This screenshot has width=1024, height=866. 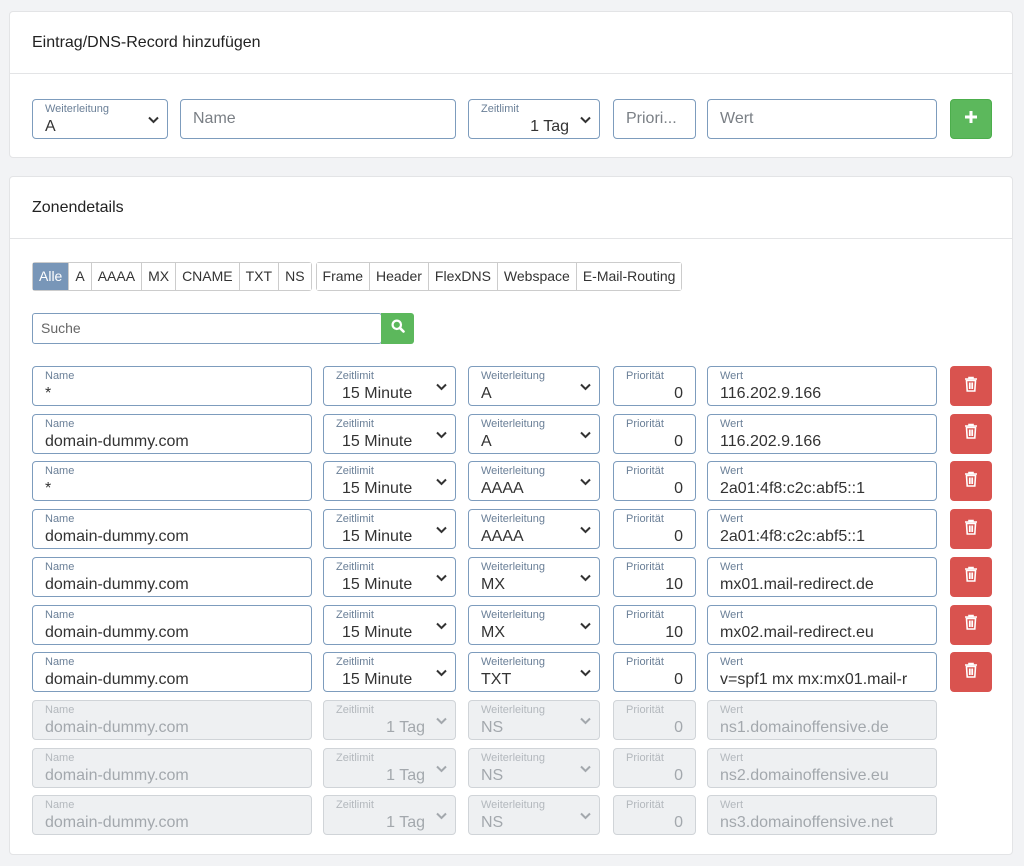 What do you see at coordinates (674, 632) in the screenshot?
I see `record-priority-value: 10` at bounding box center [674, 632].